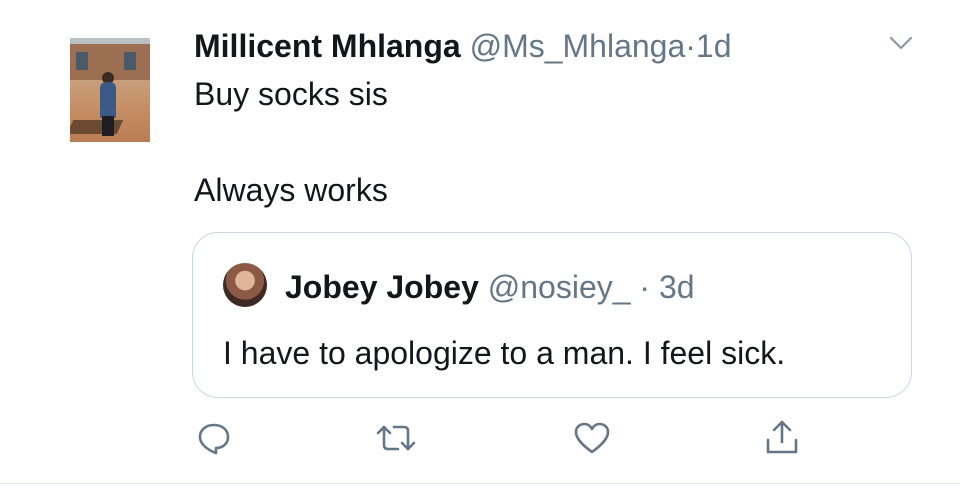 The height and width of the screenshot is (486, 960). I want to click on quoted-author-handle: @nosiey_, so click(559, 287).